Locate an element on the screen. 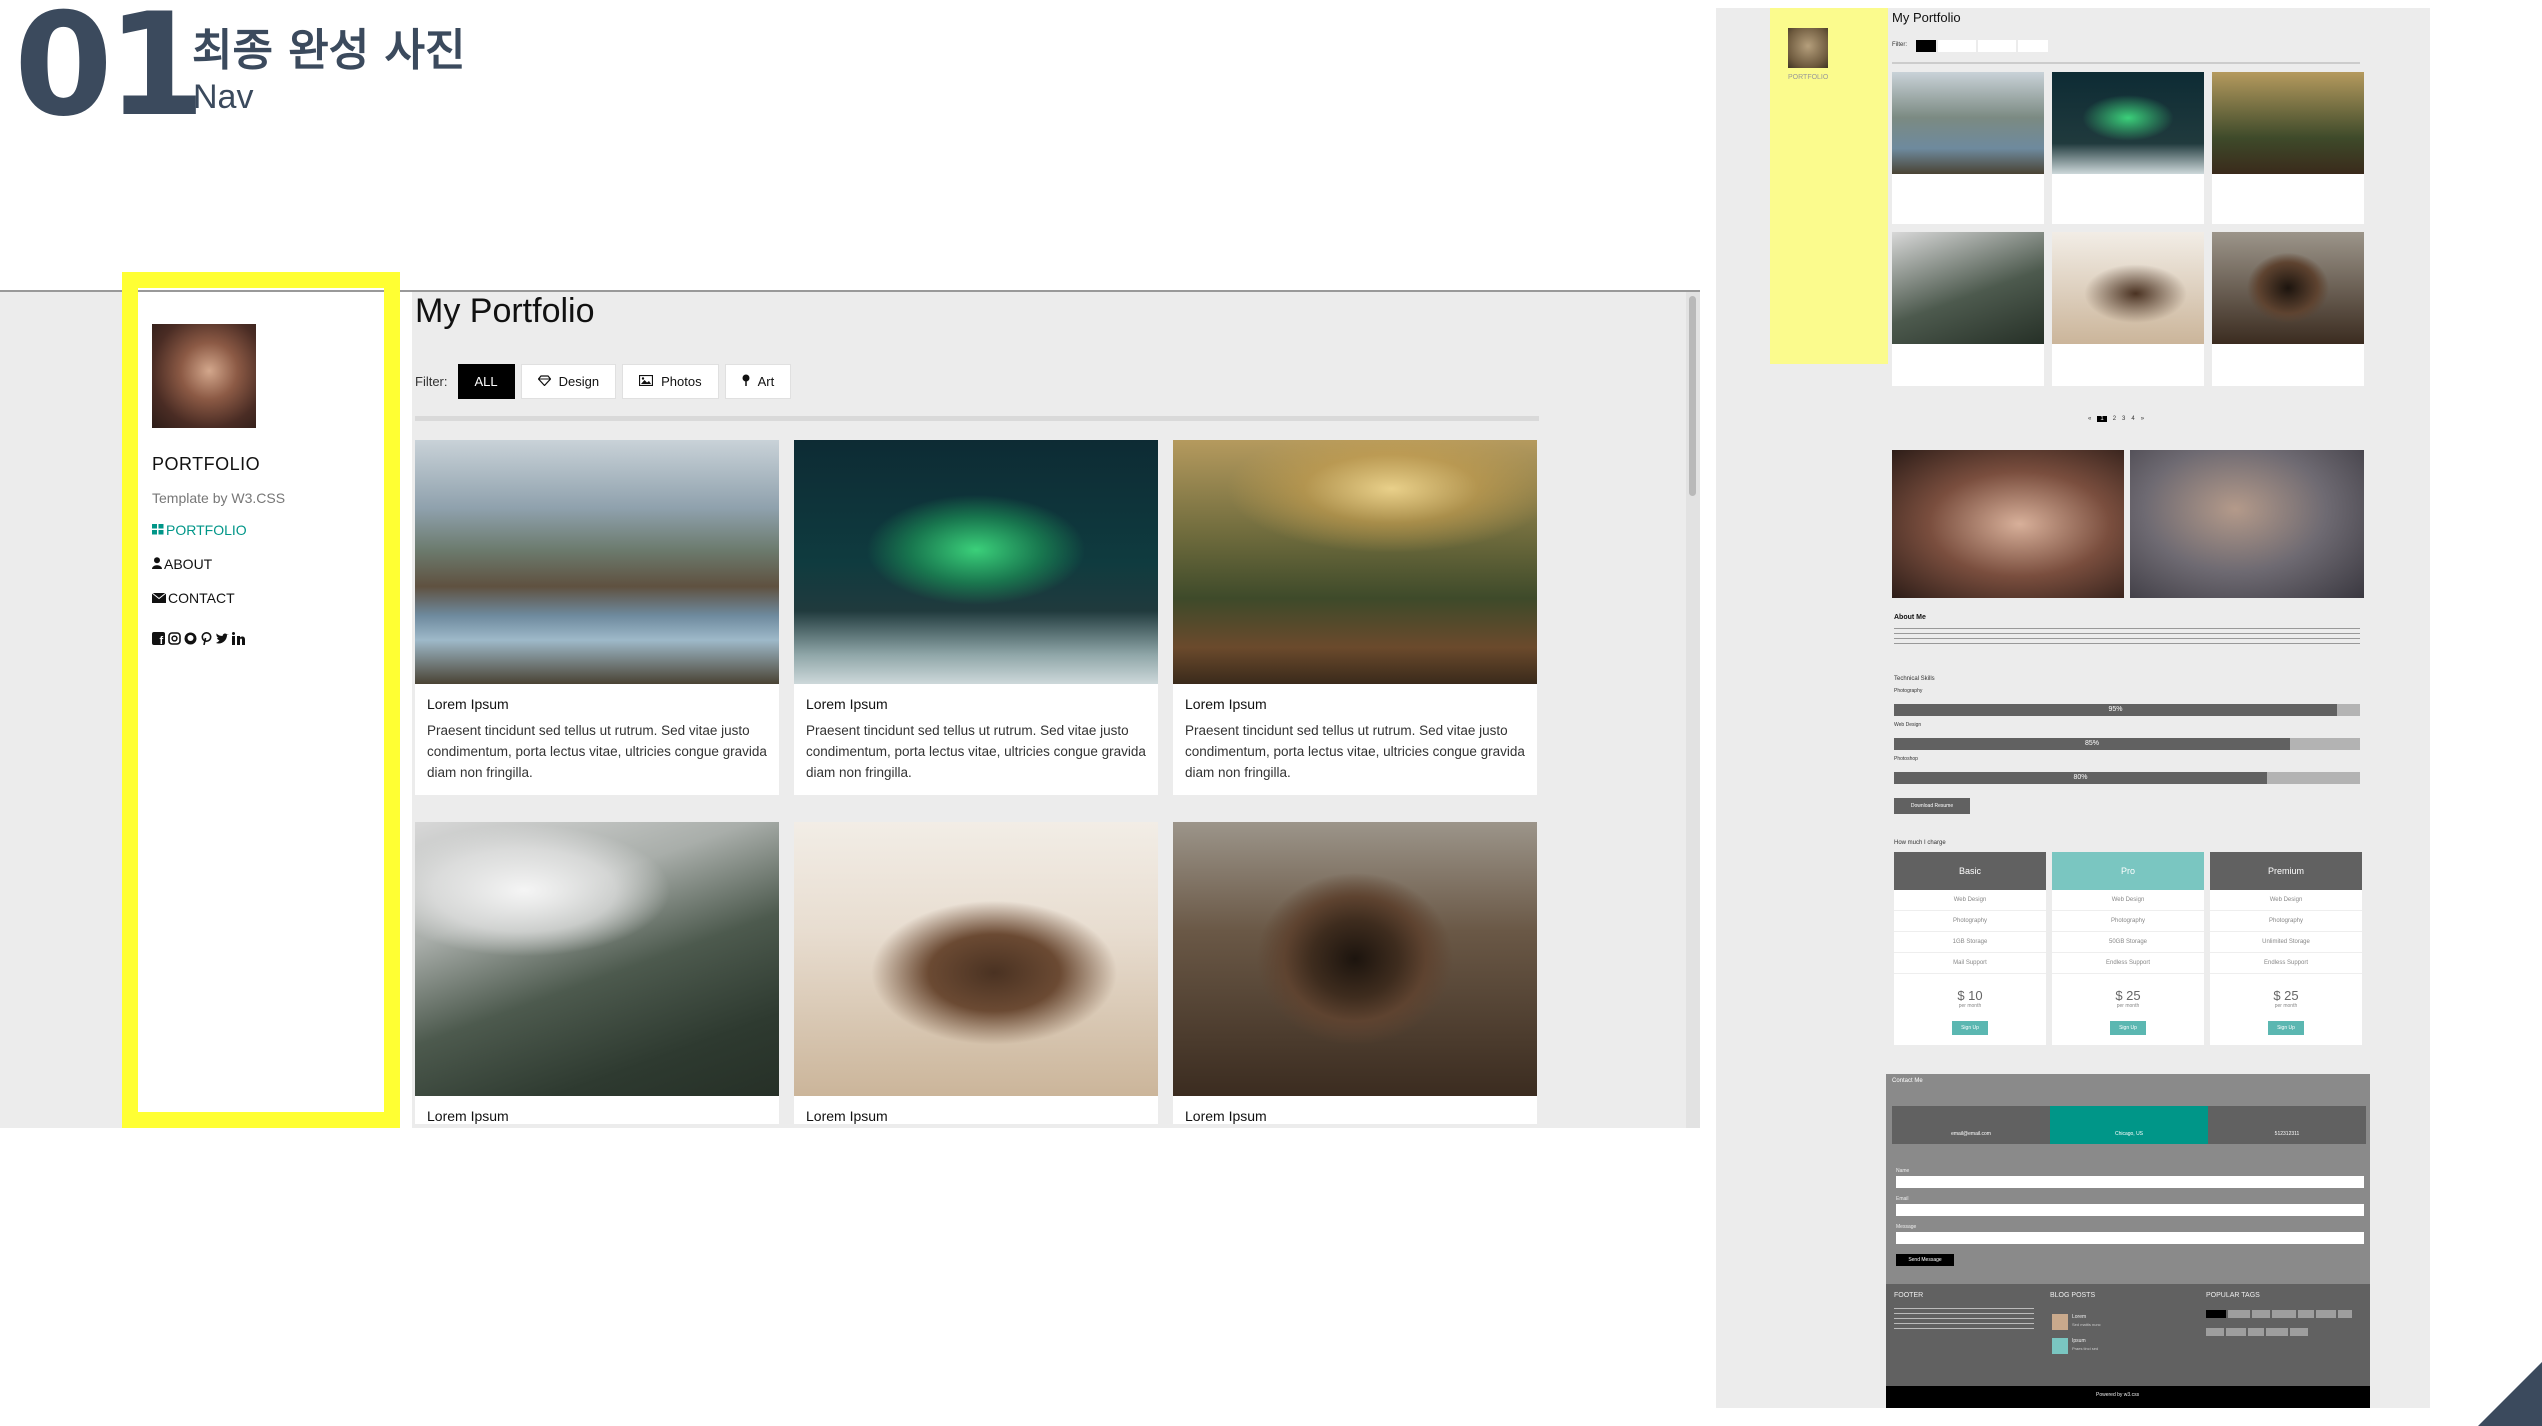 The image size is (2542, 1426). preview-skill-bar: 95% is located at coordinates (2115, 710).